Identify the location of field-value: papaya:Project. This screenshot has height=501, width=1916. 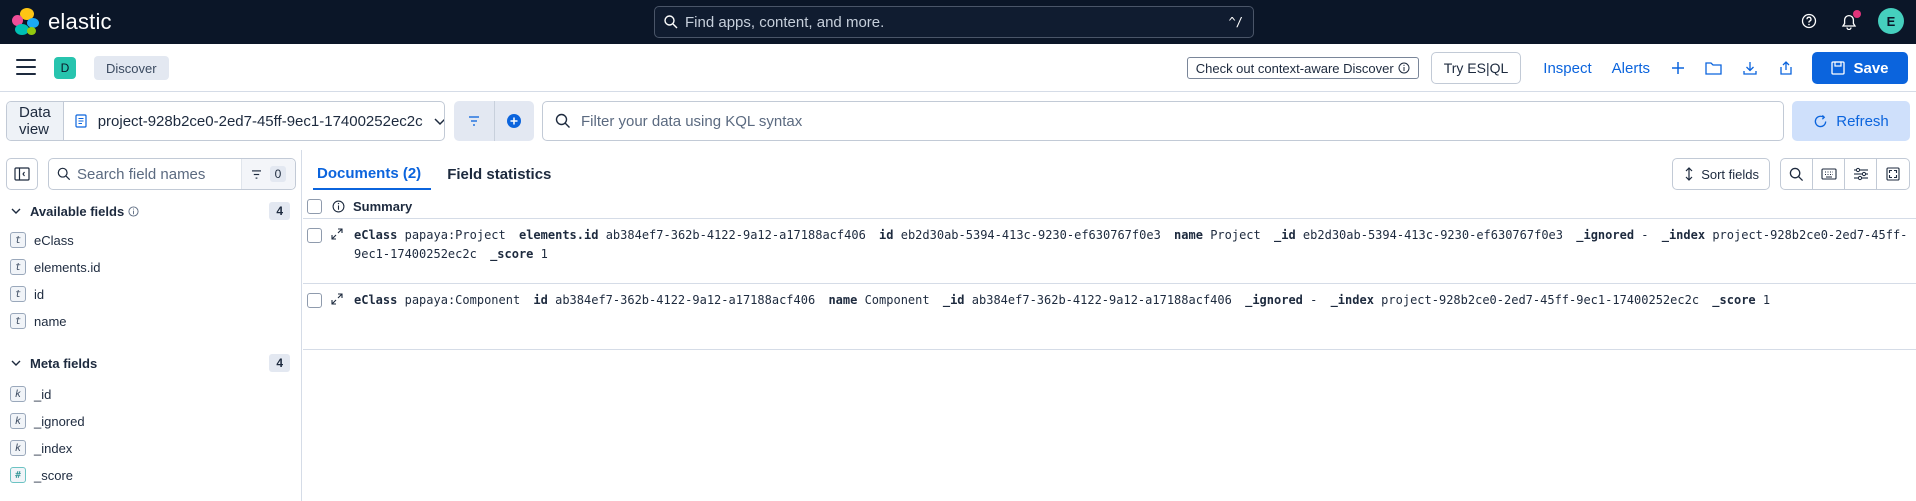
(455, 235).